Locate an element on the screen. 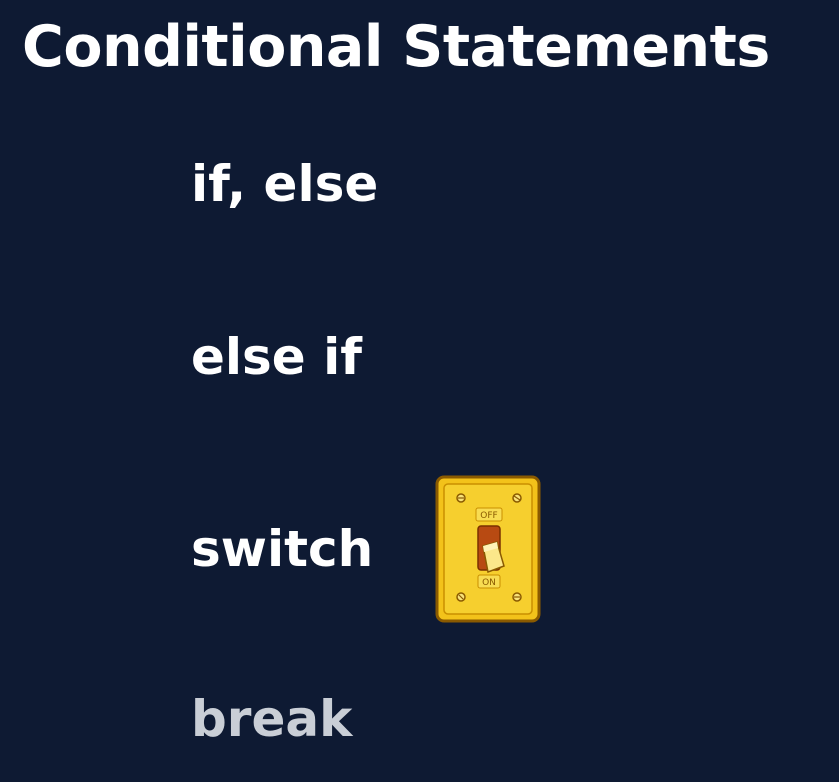 The image size is (839, 782). item-break: break is located at coordinates (272, 719).